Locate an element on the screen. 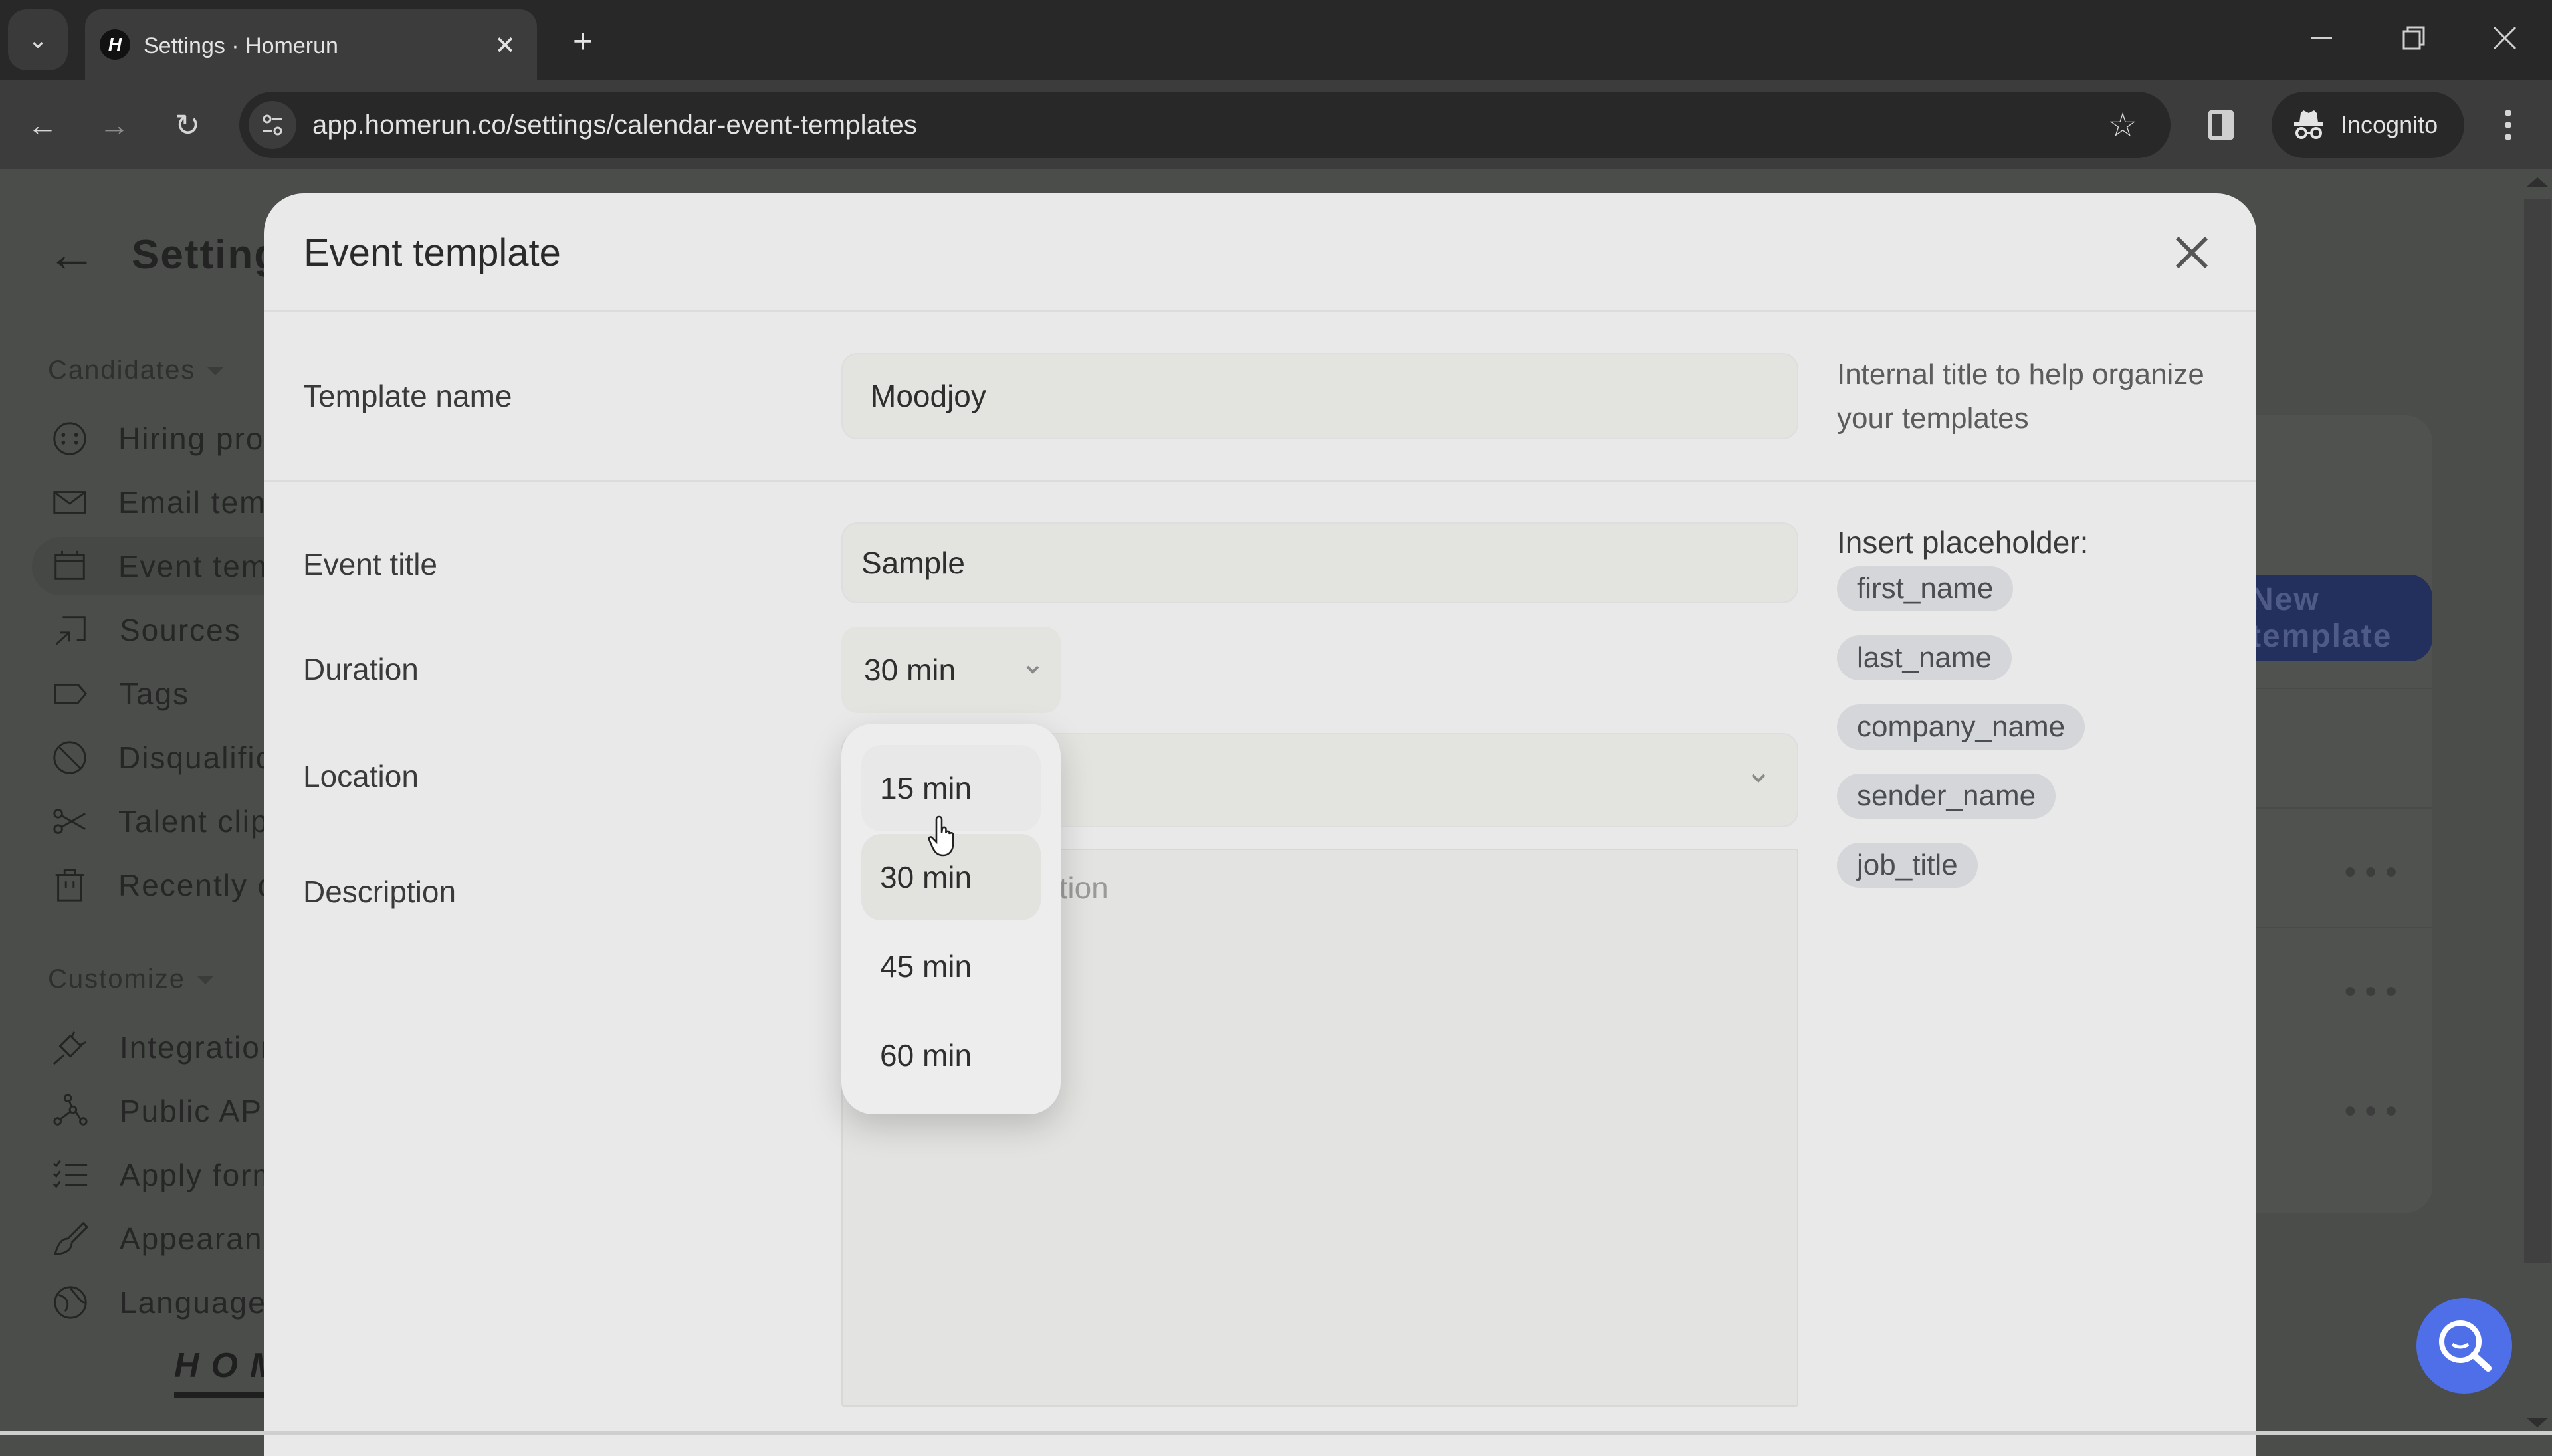 The height and width of the screenshot is (1456, 2552). sidebar-section-customize: Customize is located at coordinates (130, 979).